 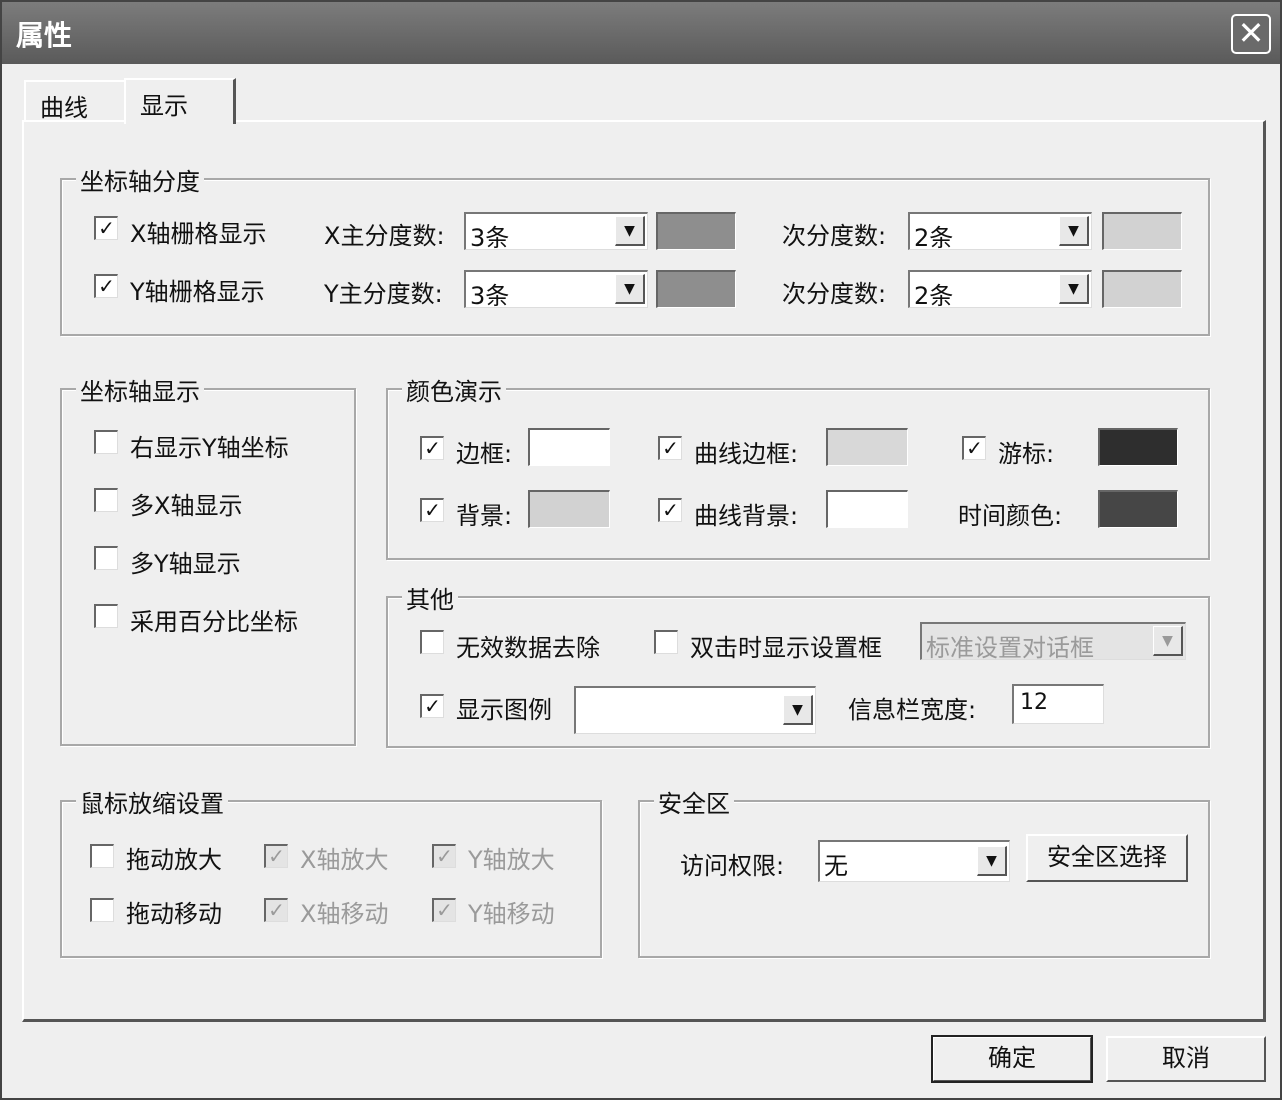 What do you see at coordinates (511, 860) in the screenshot?
I see `y-zoom-label: Y轴放大` at bounding box center [511, 860].